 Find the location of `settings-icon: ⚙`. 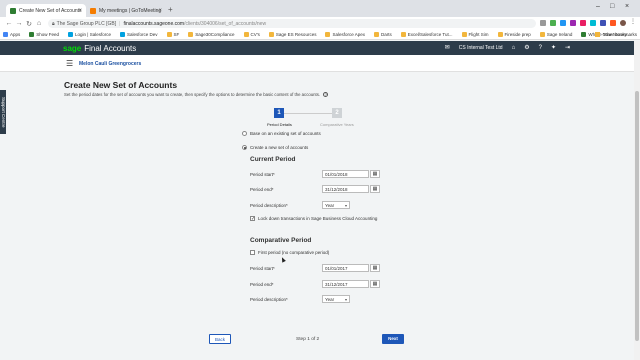

settings-icon: ⚙ is located at coordinates (526, 47).